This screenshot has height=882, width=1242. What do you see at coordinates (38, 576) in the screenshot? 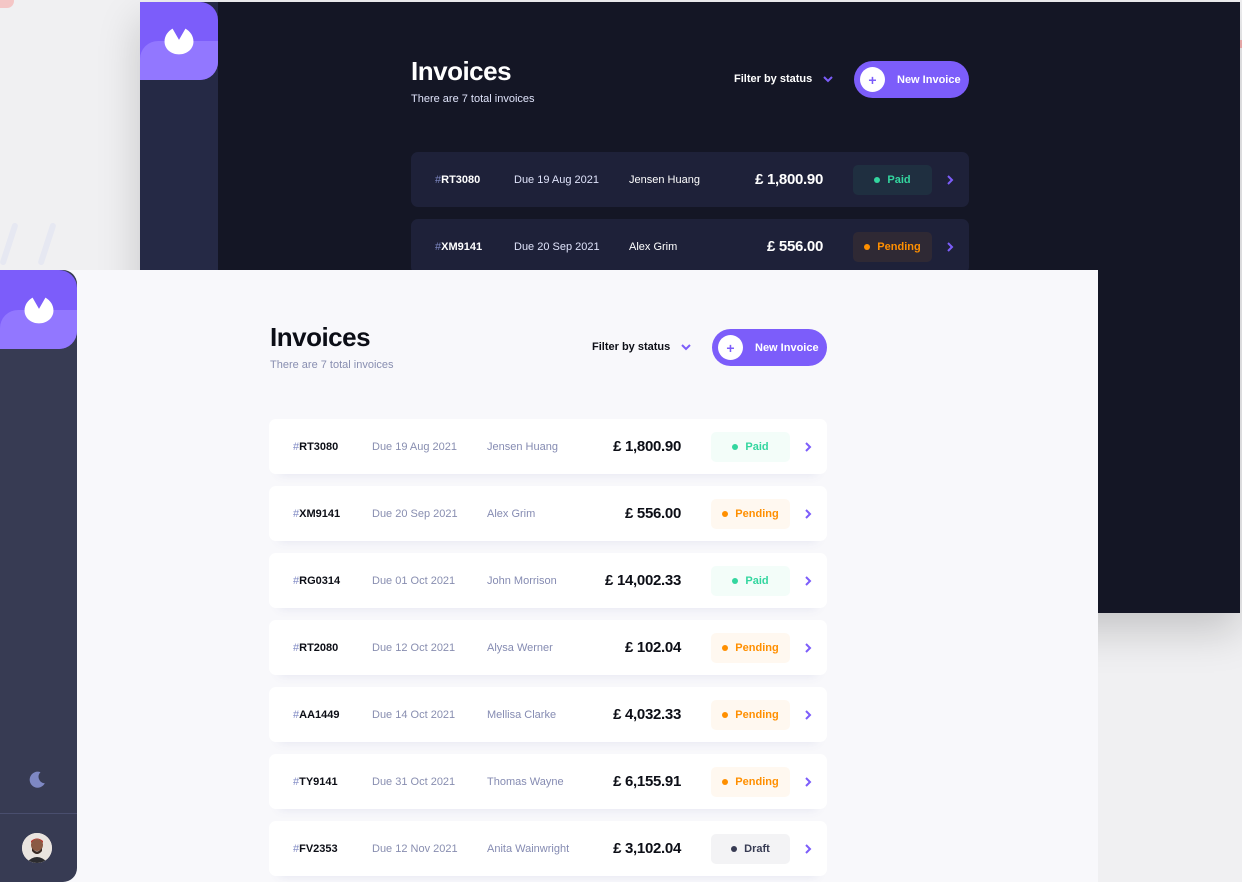
I see `sidebar` at bounding box center [38, 576].